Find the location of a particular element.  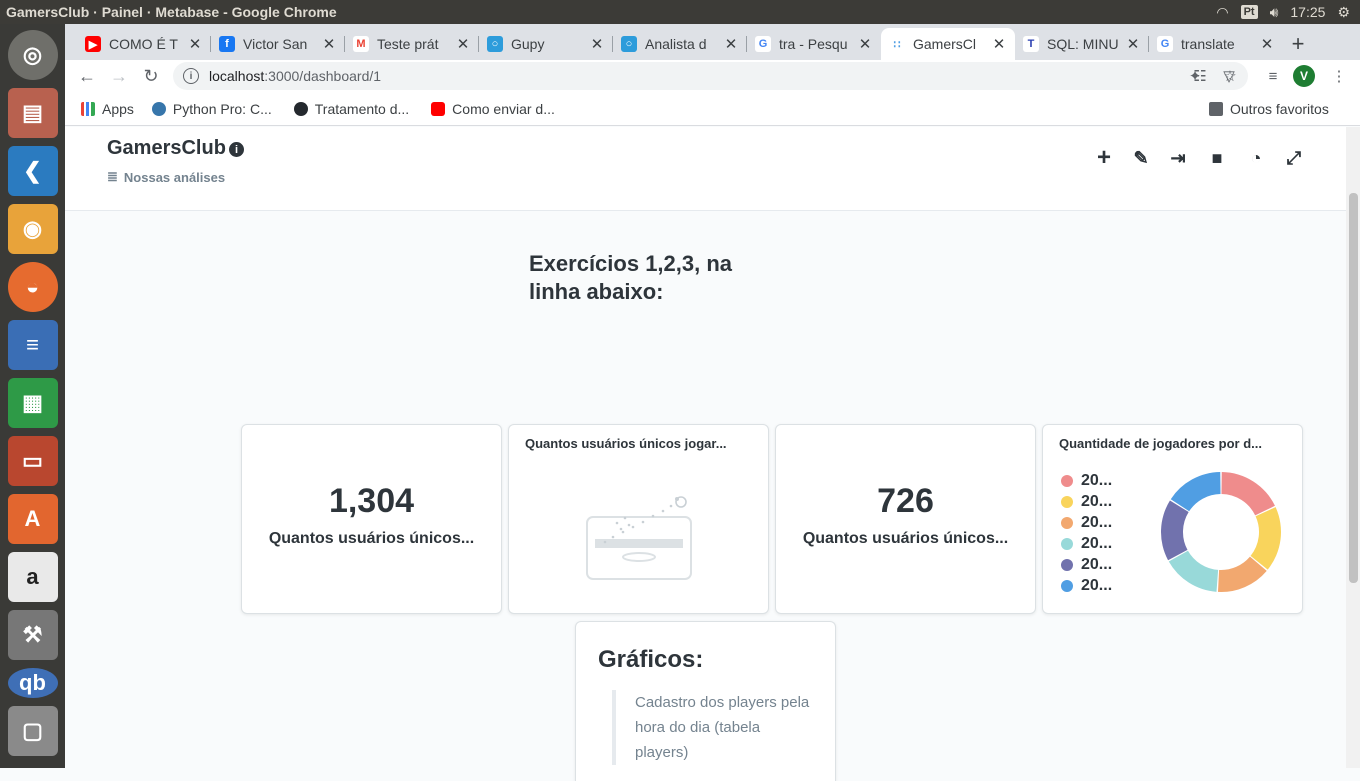

info-icon: i is located at coordinates (236, 149).